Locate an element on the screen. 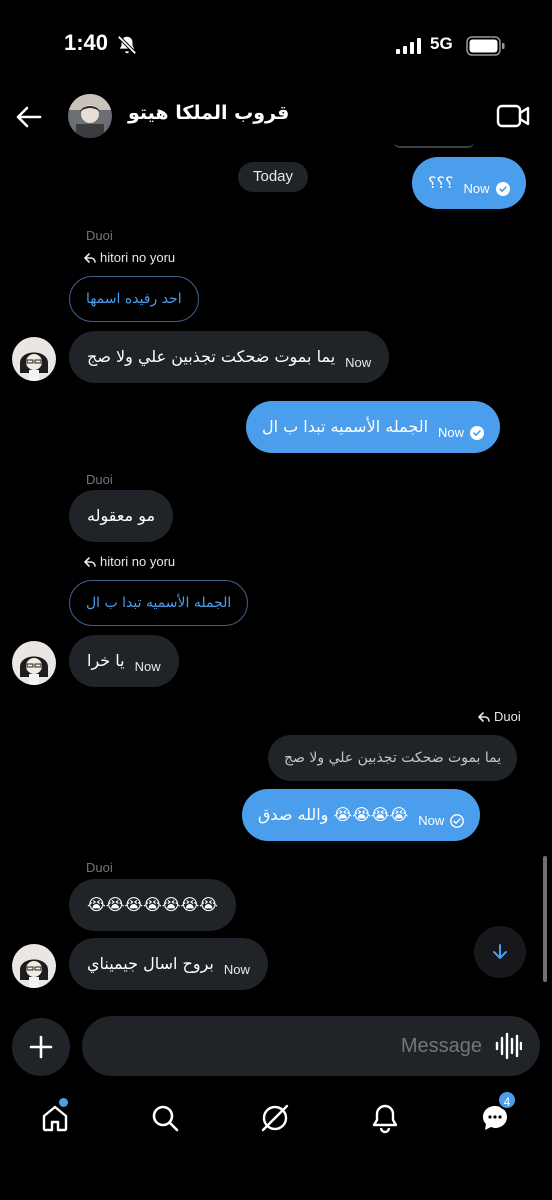 This screenshot has height=1200, width=552. video-call-icon is located at coordinates (513, 116).